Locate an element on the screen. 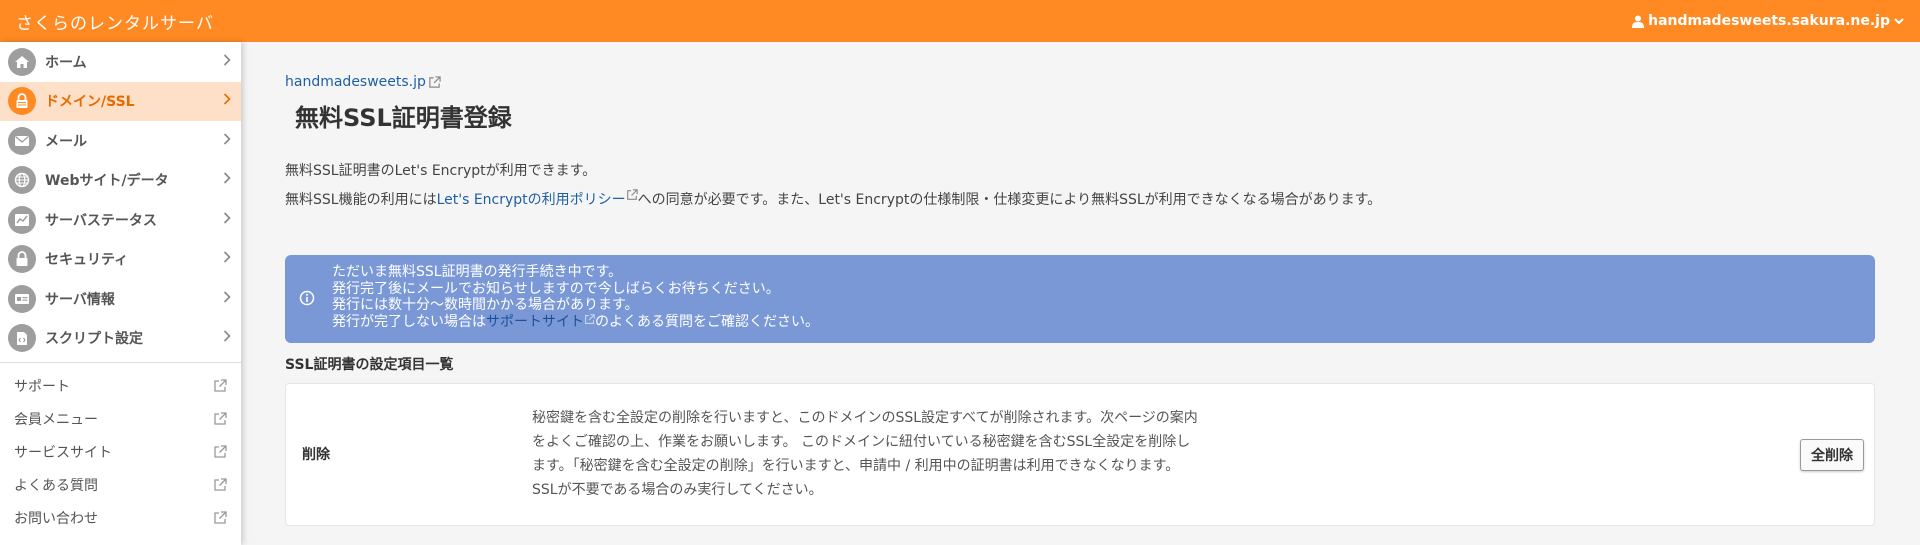  sidebar-item-label: メール is located at coordinates (66, 141).